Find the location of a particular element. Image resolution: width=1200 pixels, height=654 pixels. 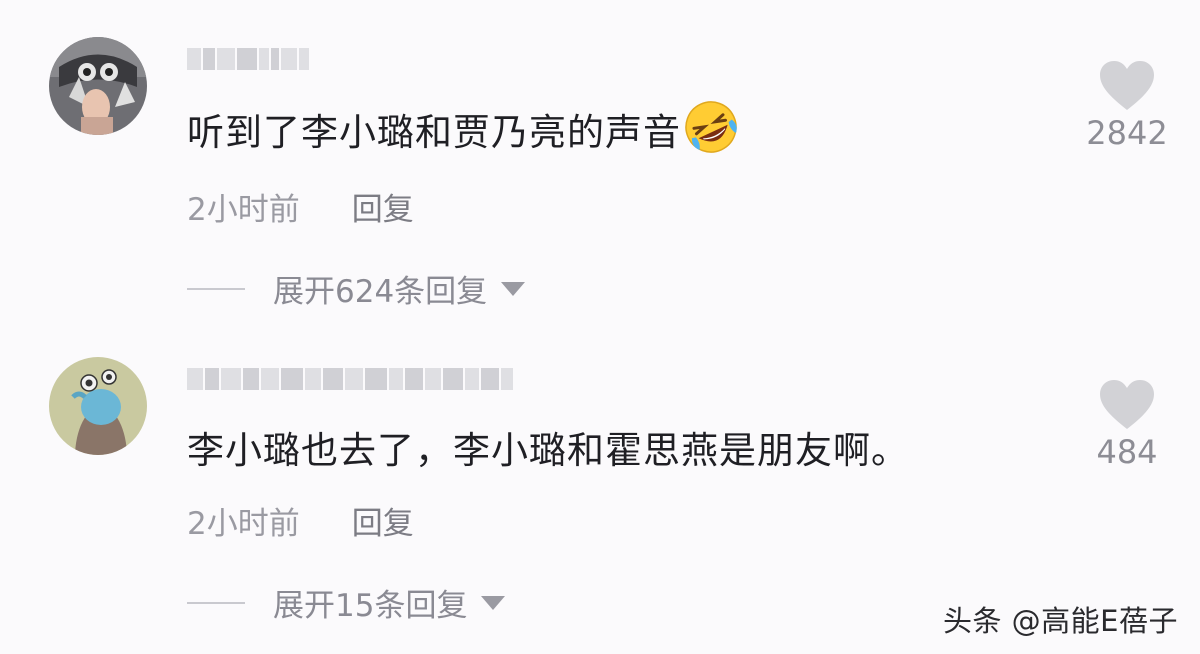

expand-replies-button: 展开15条回复 is located at coordinates (346, 602).